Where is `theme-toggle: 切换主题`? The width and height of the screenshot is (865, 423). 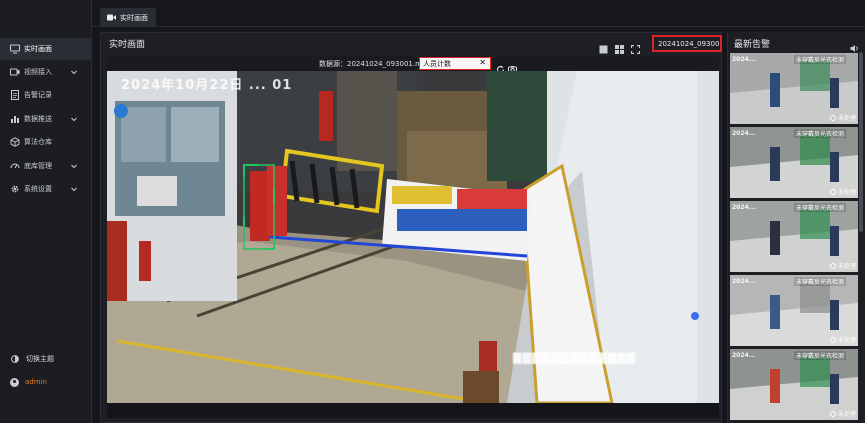 theme-toggle: 切换主题 is located at coordinates (46, 359).